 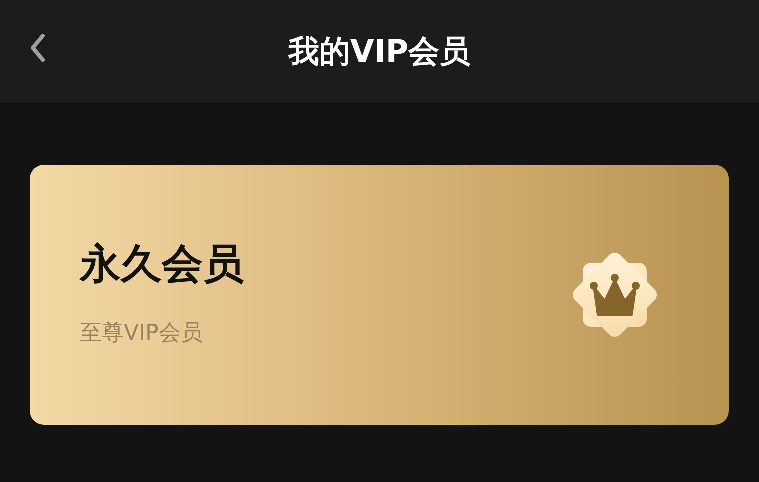 What do you see at coordinates (379, 52) in the screenshot?
I see `page-title: 我的VIP会员` at bounding box center [379, 52].